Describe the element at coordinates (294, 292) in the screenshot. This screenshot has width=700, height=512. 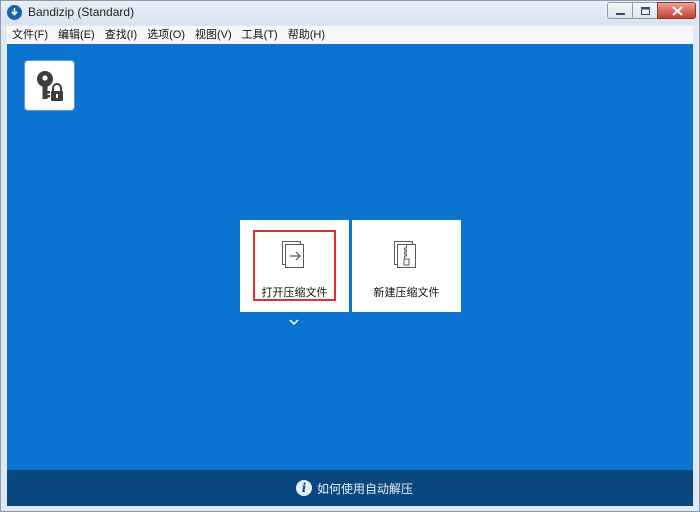
I see `open-archive-label: 打开压缩文件` at that location.